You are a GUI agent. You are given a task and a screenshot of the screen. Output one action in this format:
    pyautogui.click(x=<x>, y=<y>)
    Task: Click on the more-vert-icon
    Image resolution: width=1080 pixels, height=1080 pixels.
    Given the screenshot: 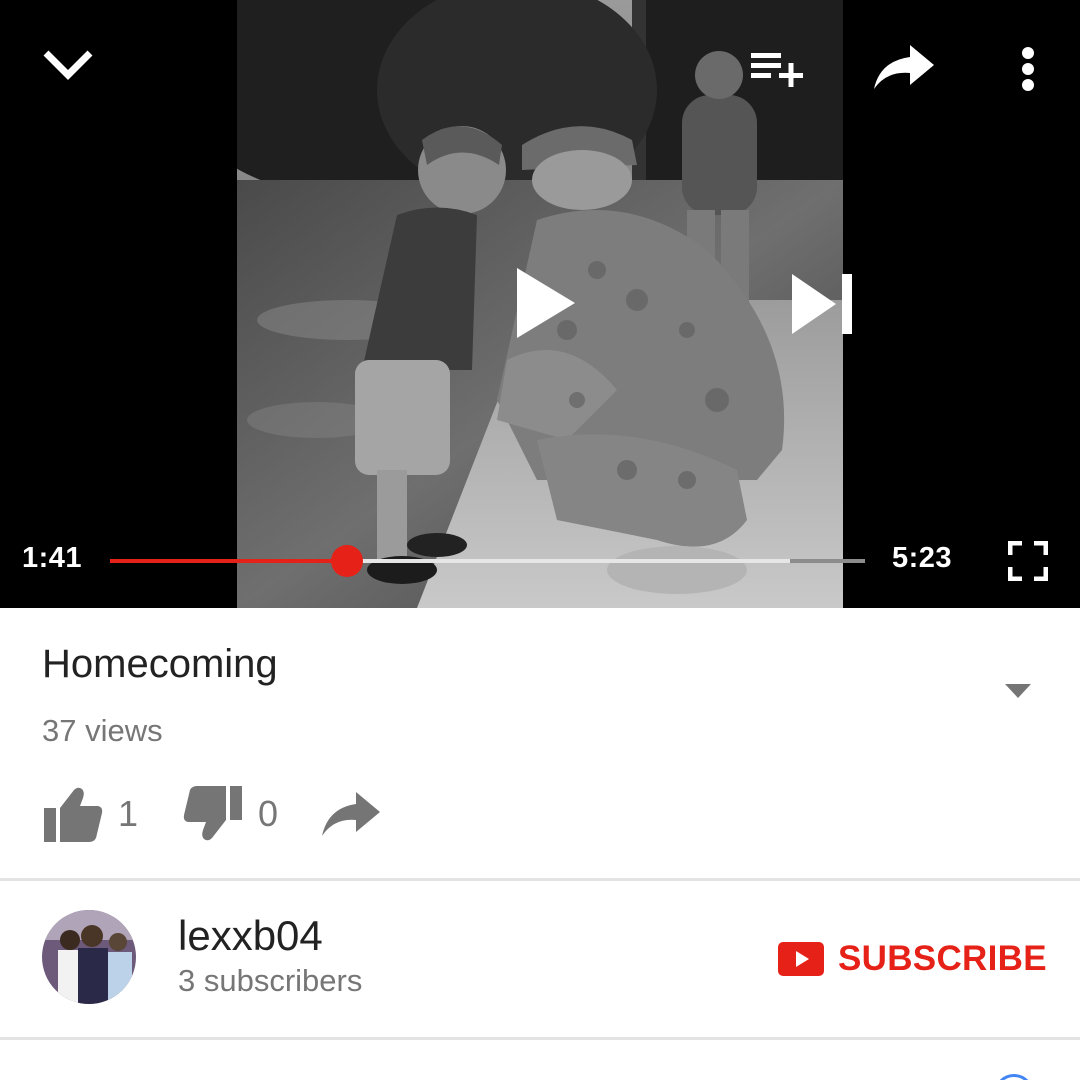 What is the action you would take?
    pyautogui.click(x=1028, y=69)
    